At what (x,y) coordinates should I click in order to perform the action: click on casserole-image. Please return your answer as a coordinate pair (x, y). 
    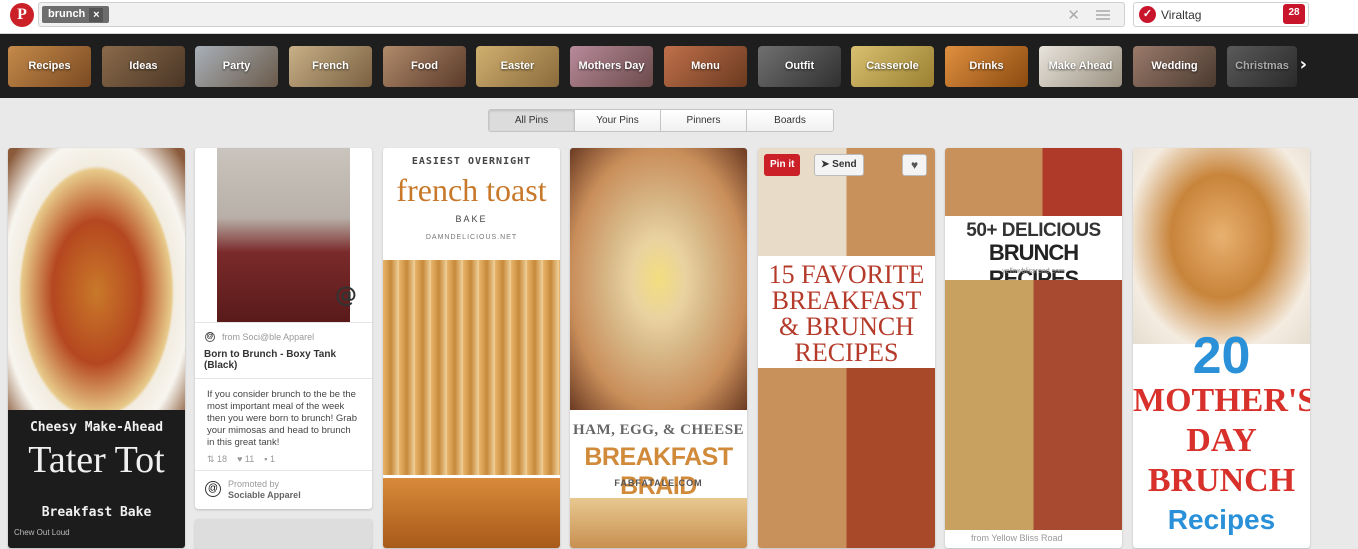
    Looking at the image, I should click on (96, 279).